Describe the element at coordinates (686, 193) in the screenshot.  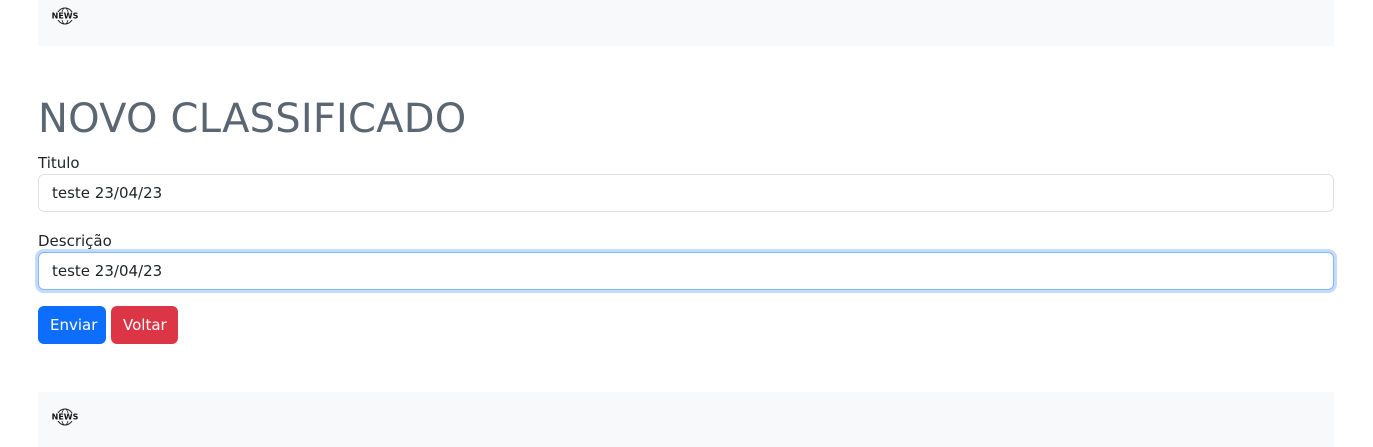
I see `titulo-input` at that location.